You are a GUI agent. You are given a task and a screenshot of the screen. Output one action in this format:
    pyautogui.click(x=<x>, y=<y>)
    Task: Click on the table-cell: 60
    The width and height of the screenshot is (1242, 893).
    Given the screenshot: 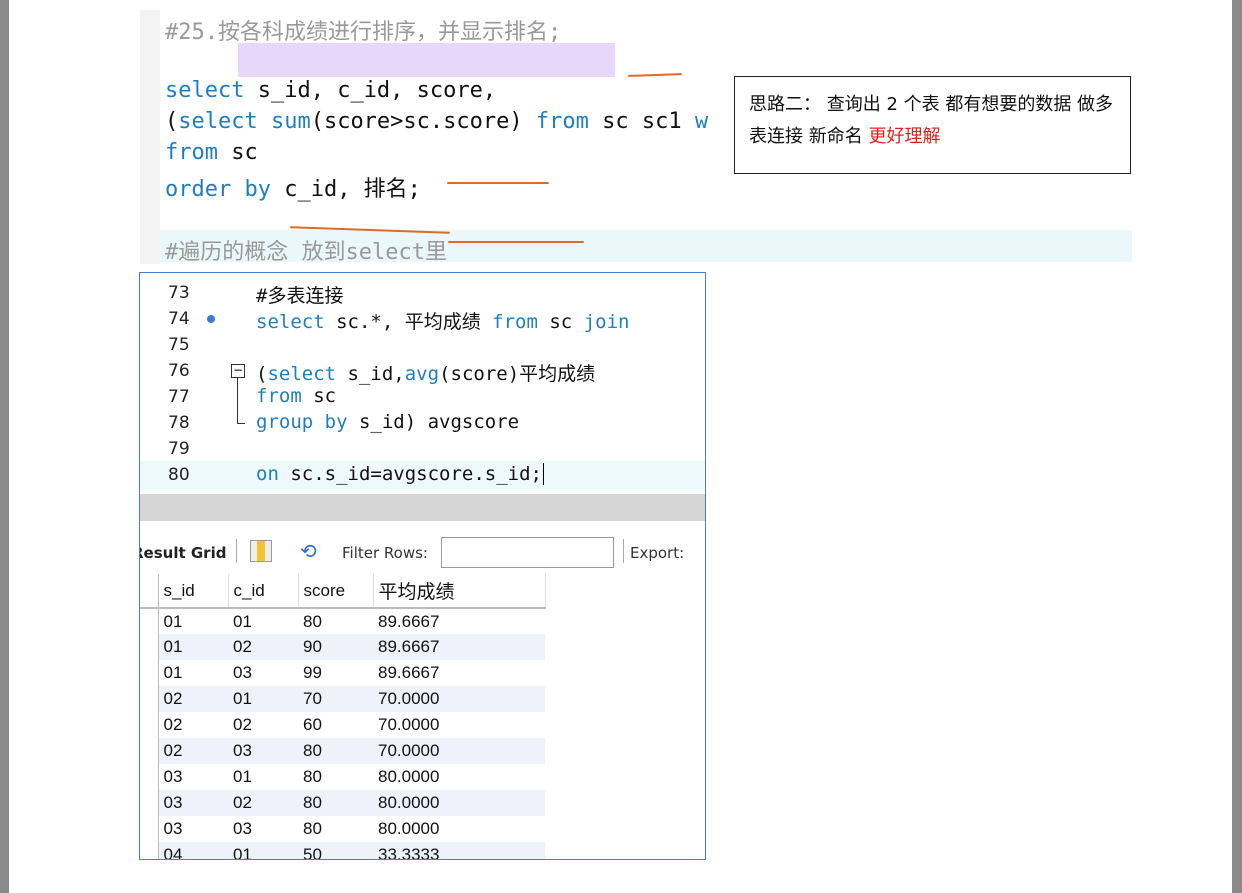 What is the action you would take?
    pyautogui.click(x=335, y=725)
    